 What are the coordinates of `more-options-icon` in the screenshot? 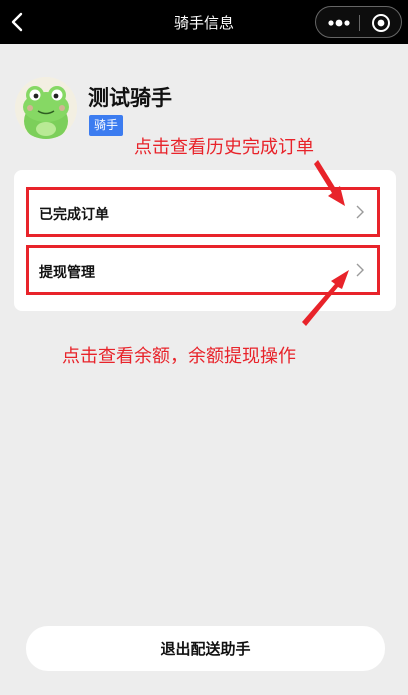 It's located at (339, 23).